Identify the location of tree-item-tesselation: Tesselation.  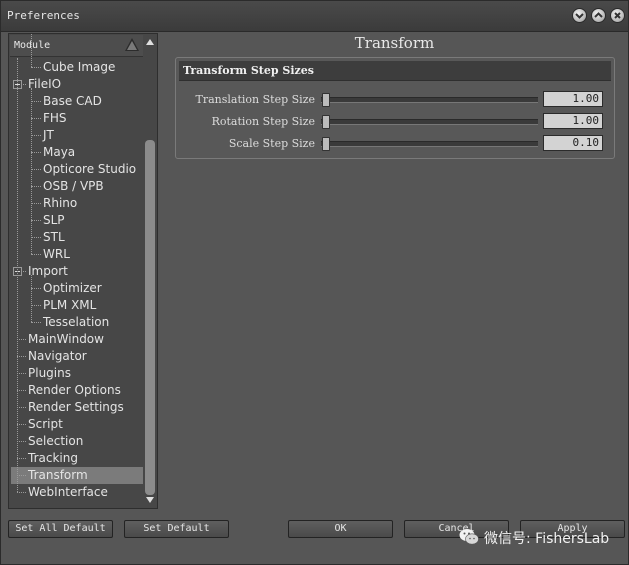
(76, 322).